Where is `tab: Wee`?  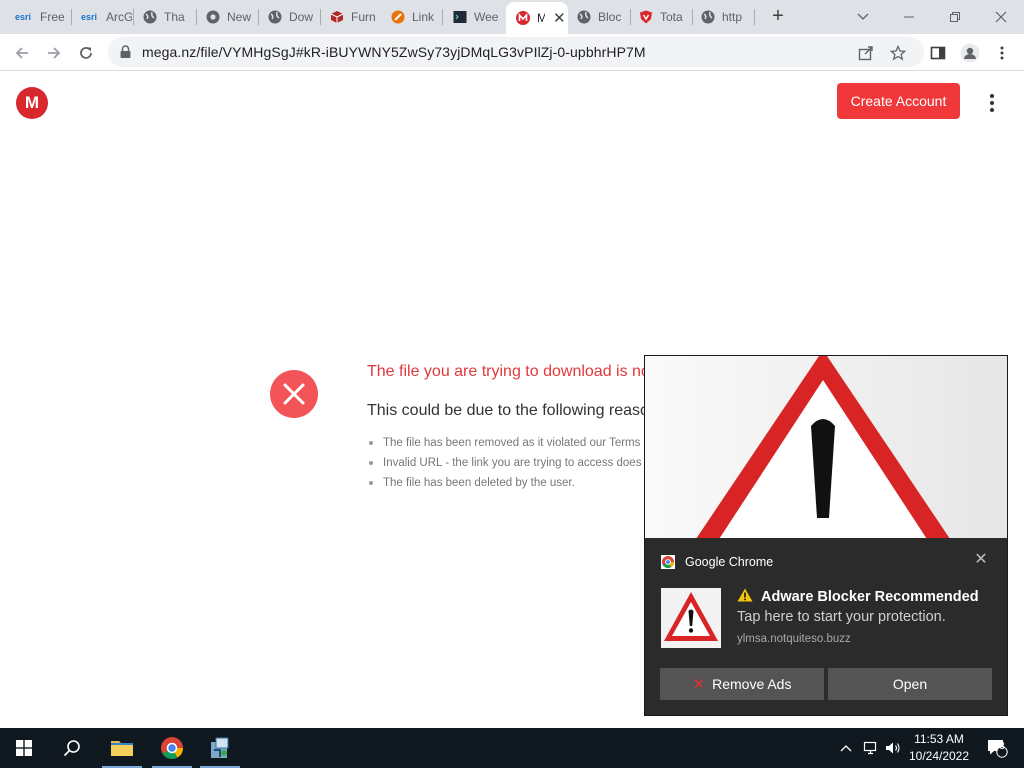 tab: Wee is located at coordinates (476, 17).